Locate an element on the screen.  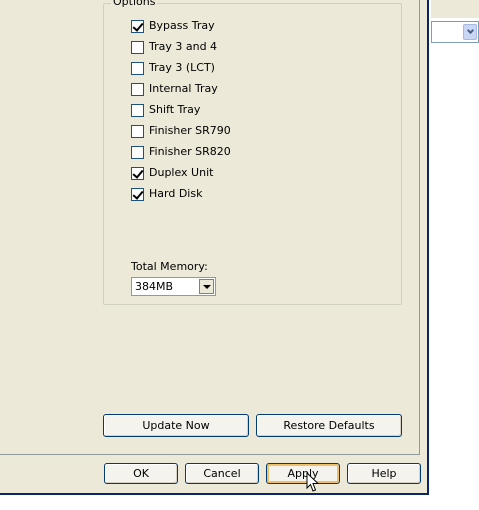
checkbox-label: Finisher SR790 is located at coordinates (190, 130).